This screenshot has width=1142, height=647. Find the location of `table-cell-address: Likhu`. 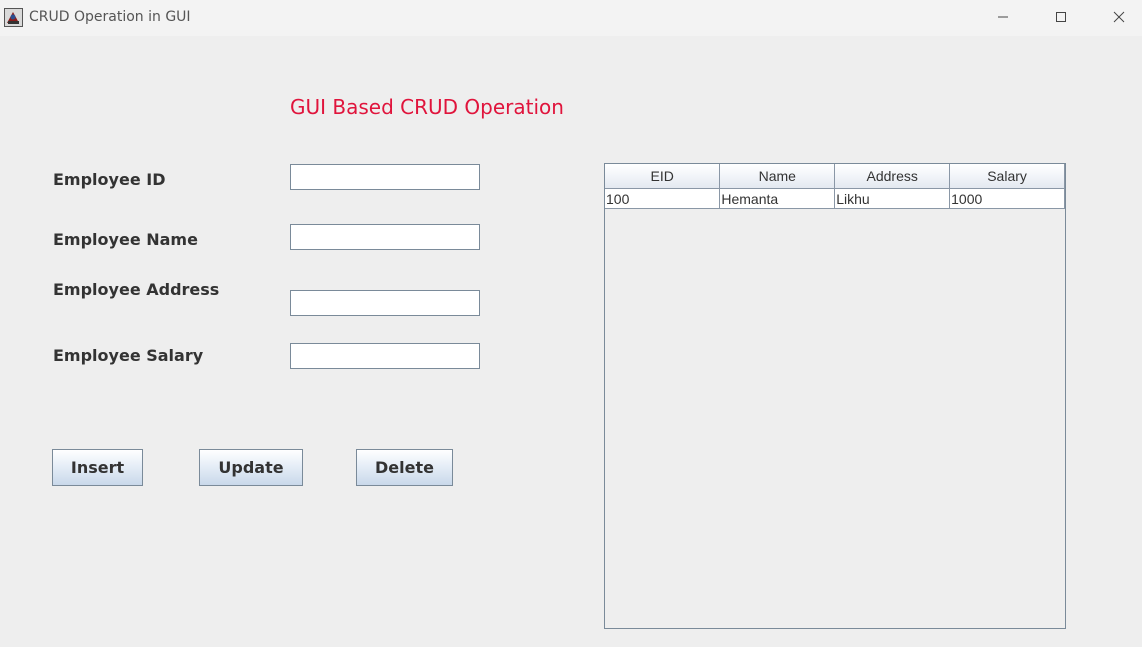

table-cell-address: Likhu is located at coordinates (892, 198).